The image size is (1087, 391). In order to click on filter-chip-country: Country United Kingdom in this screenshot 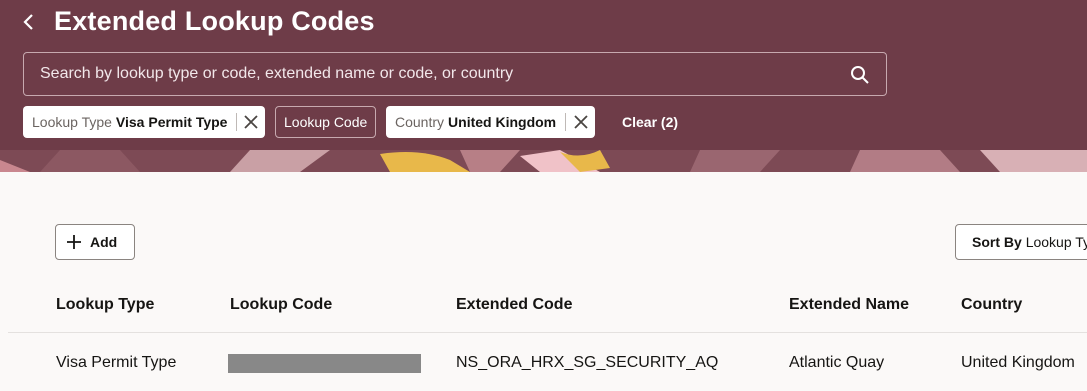, I will do `click(490, 122)`.